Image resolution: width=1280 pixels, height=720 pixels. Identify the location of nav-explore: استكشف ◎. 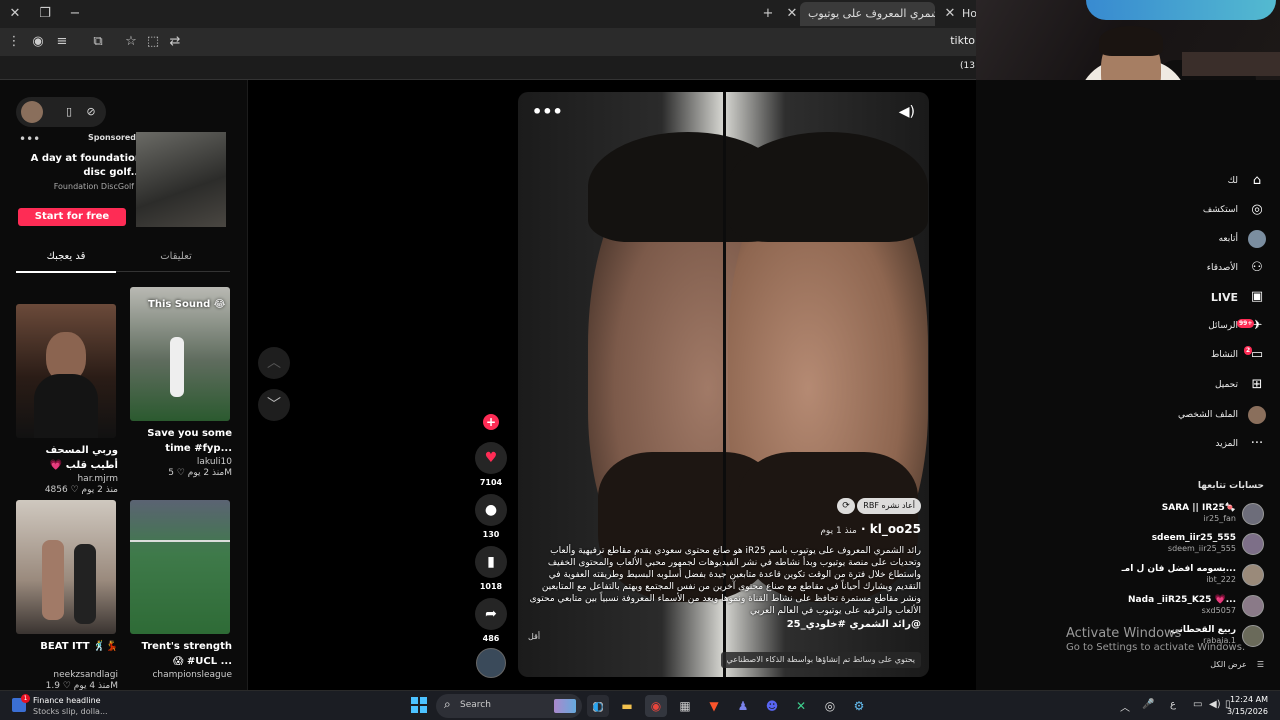
(1234, 210).